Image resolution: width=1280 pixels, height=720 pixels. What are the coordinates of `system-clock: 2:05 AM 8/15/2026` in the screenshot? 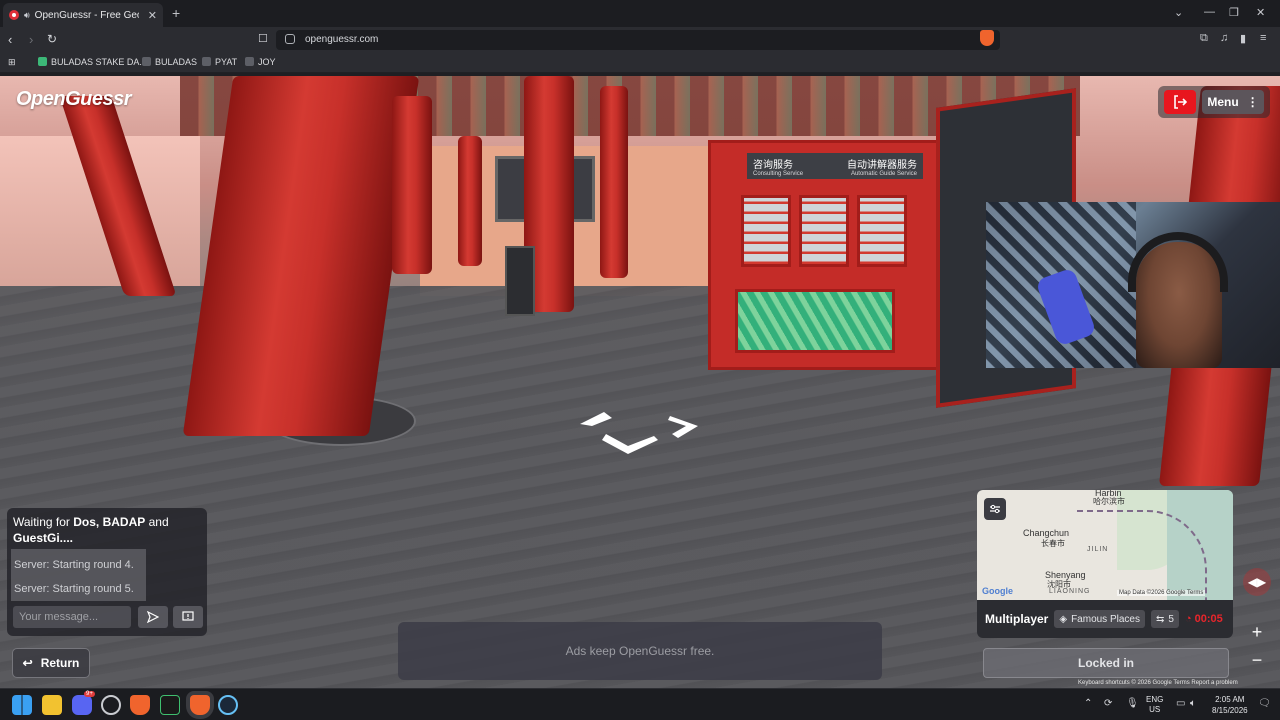 It's located at (1230, 705).